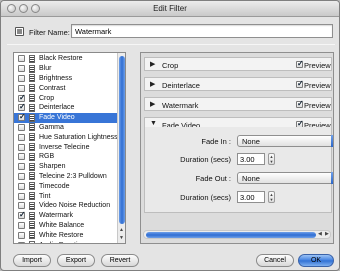 The height and width of the screenshot is (271, 340). Describe the element at coordinates (49, 32) in the screenshot. I see `filter-name-label: Filter Name:` at that location.